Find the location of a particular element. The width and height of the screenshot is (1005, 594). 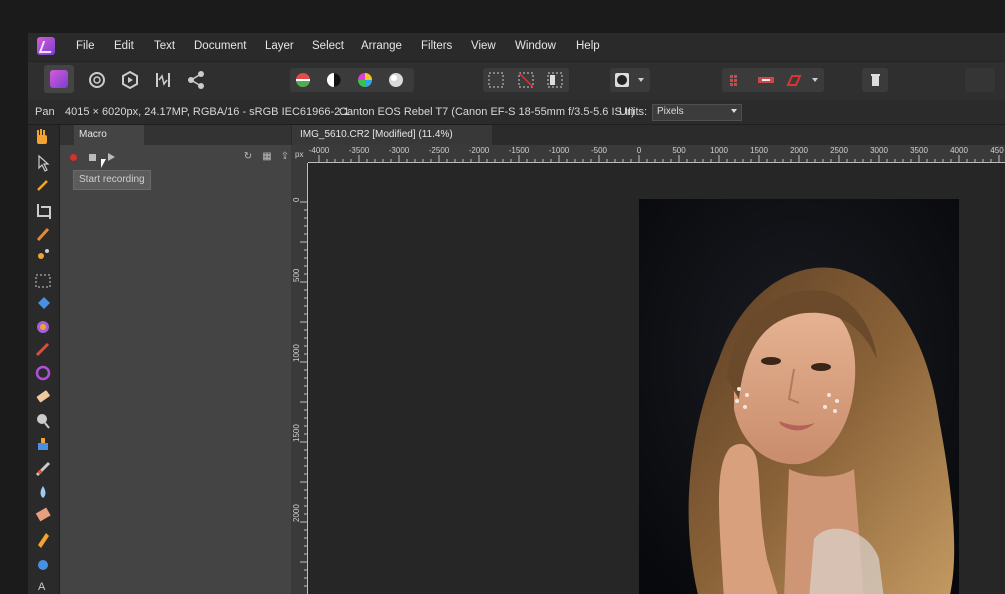

tools-panel: A is located at coordinates (44, 359).